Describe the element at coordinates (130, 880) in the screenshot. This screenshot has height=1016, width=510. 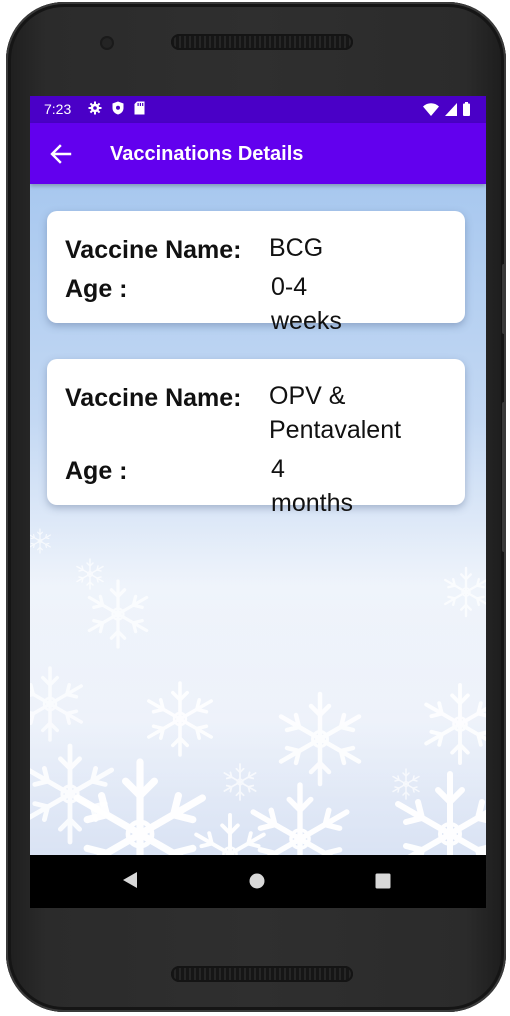
I see `back-triangle-icon` at that location.